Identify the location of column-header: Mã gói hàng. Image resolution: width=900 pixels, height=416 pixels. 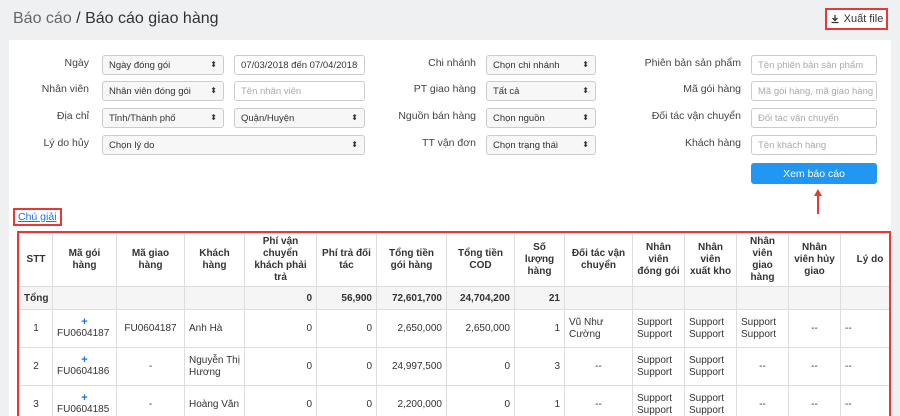
(84, 260).